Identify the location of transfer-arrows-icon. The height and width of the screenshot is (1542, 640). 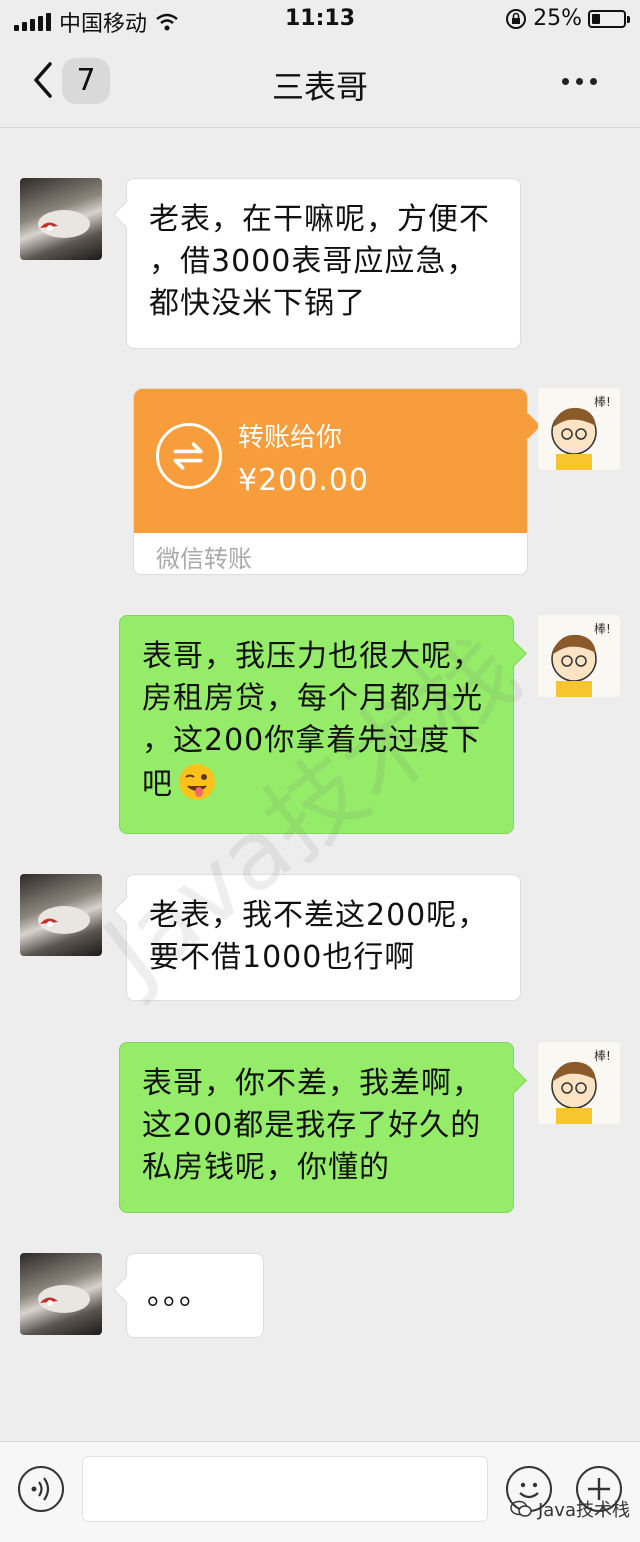
(189, 456).